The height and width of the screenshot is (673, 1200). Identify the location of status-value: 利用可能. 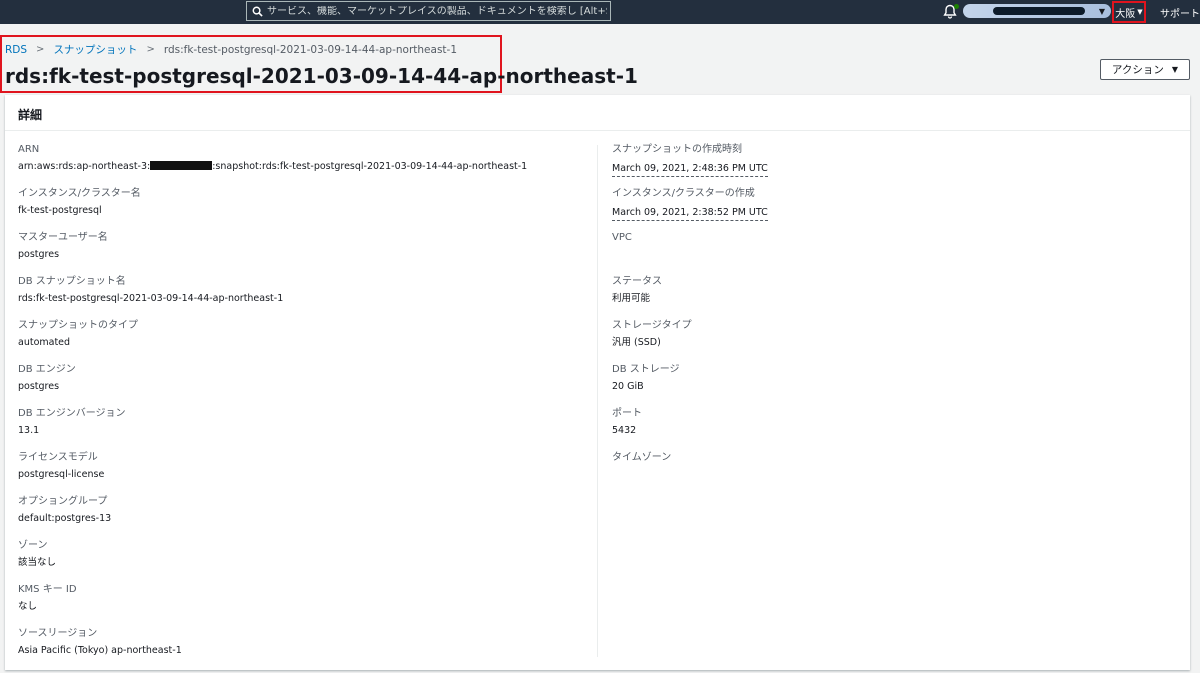
(631, 298).